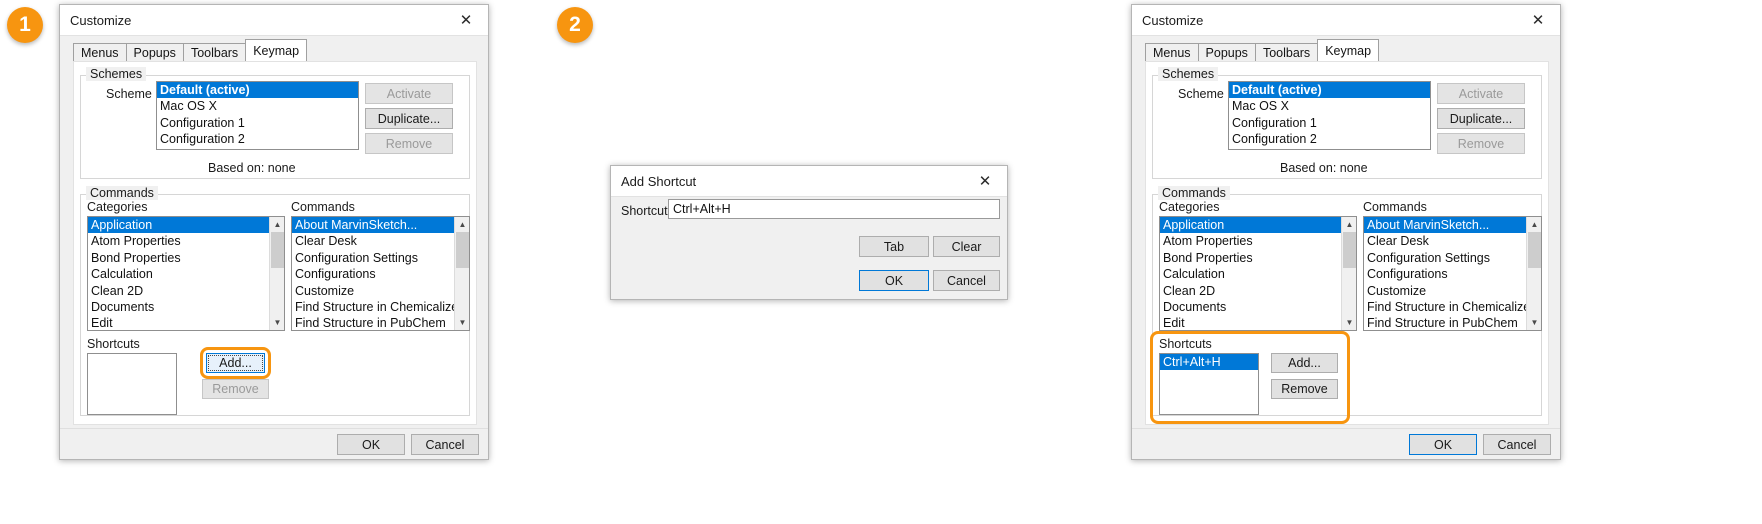 Image resolution: width=1762 pixels, height=524 pixels. I want to click on dialog-title: Customize, so click(101, 20).